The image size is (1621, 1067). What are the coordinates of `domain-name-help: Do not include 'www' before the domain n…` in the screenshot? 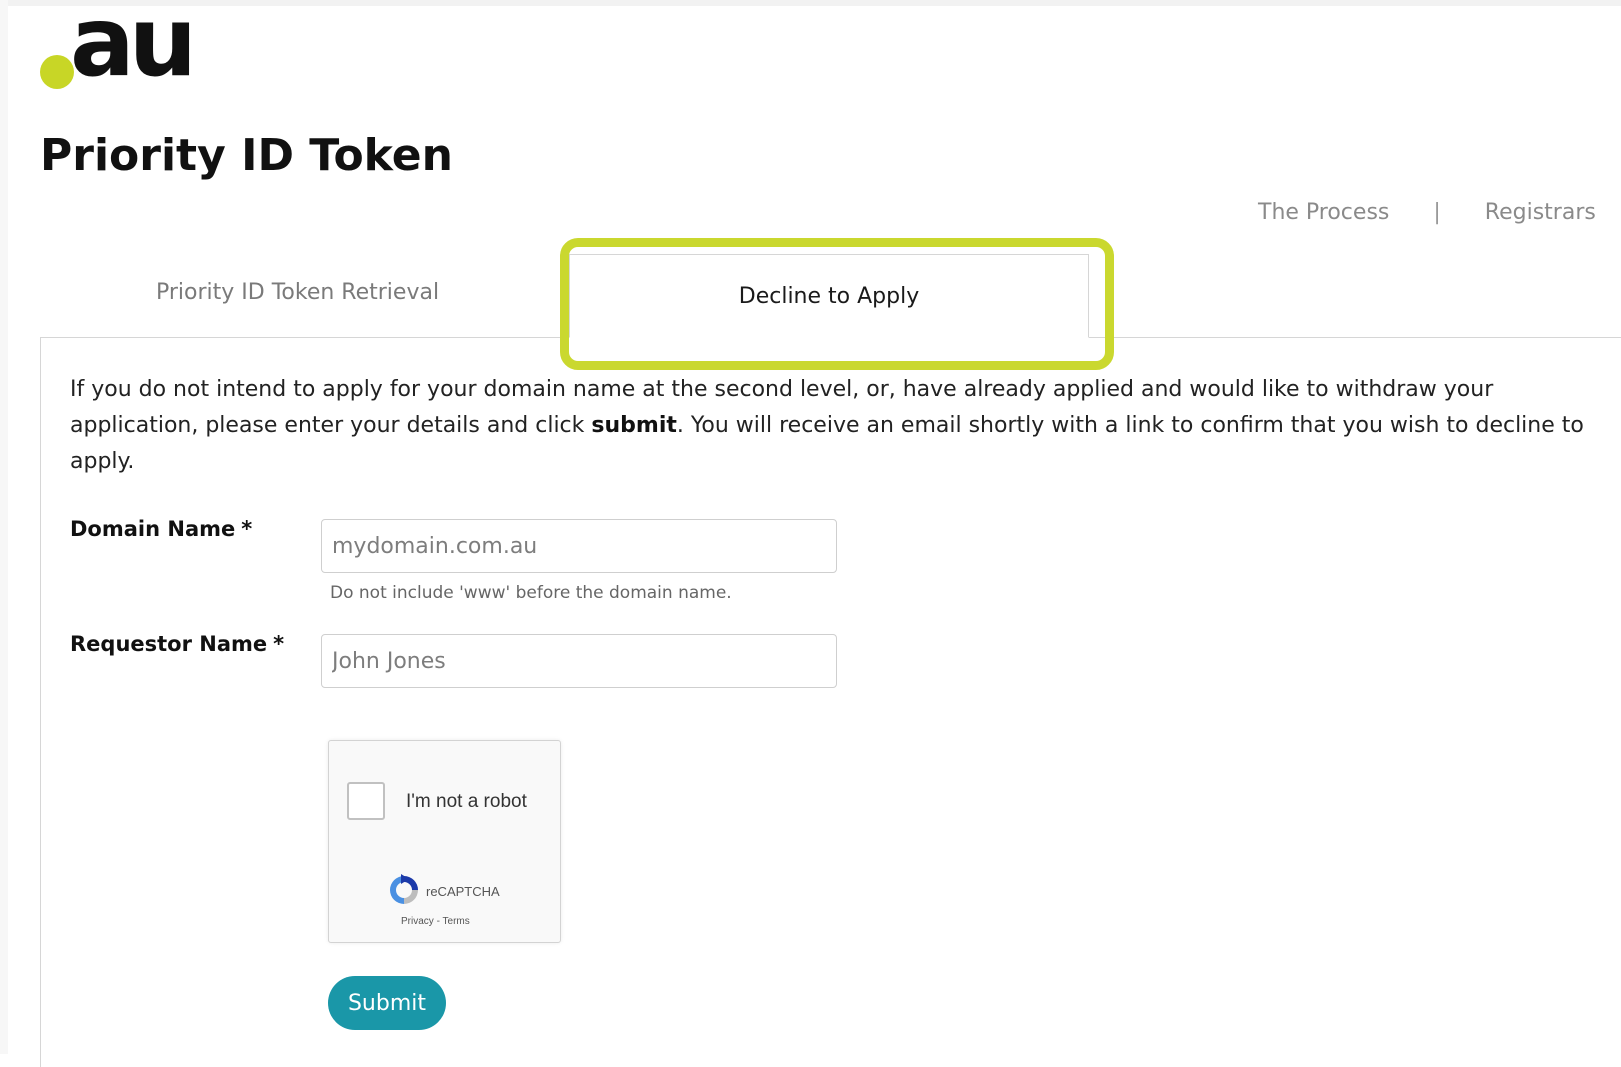 It's located at (531, 593).